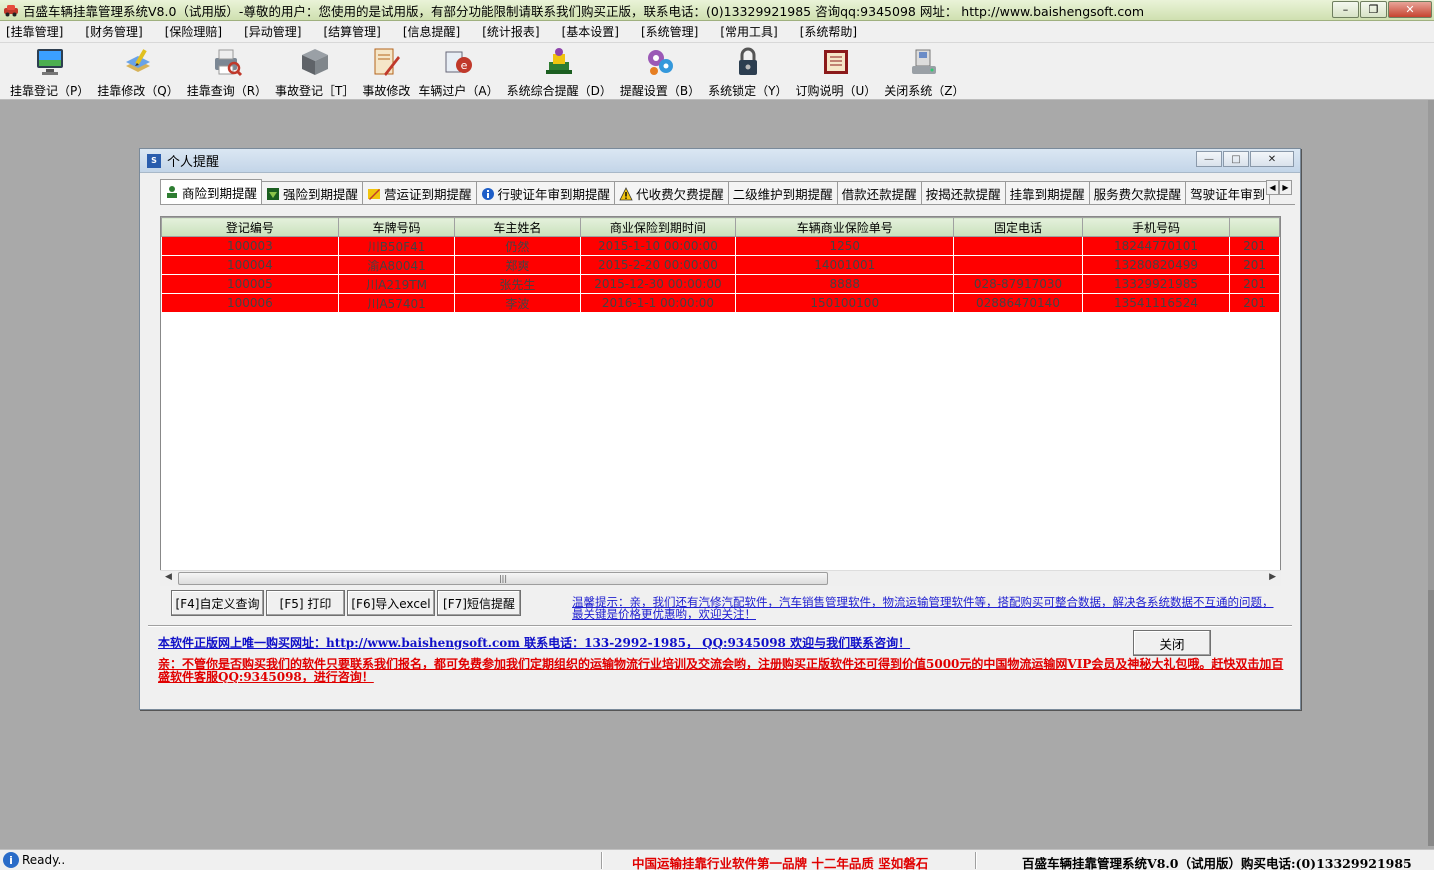 Image resolution: width=1434 pixels, height=870 pixels. Describe the element at coordinates (193, 31) in the screenshot. I see `menu-insurance: [保险理赔]` at that location.